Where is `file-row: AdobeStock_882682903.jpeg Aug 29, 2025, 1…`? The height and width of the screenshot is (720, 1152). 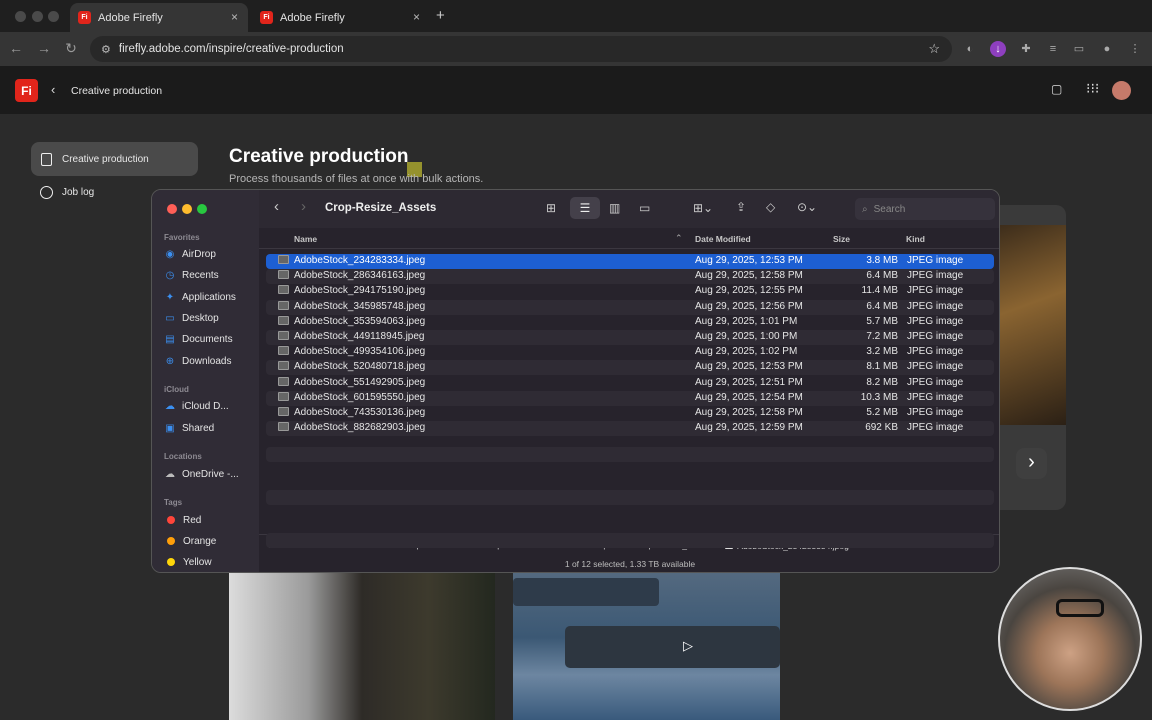
file-row: AdobeStock_882682903.jpeg Aug 29, 2025, 1… is located at coordinates (630, 429).